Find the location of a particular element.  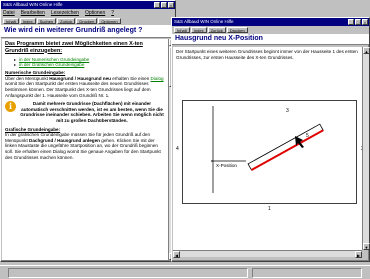

list-item: in der Grafischen Grundeingabe is located at coordinates (85, 65).